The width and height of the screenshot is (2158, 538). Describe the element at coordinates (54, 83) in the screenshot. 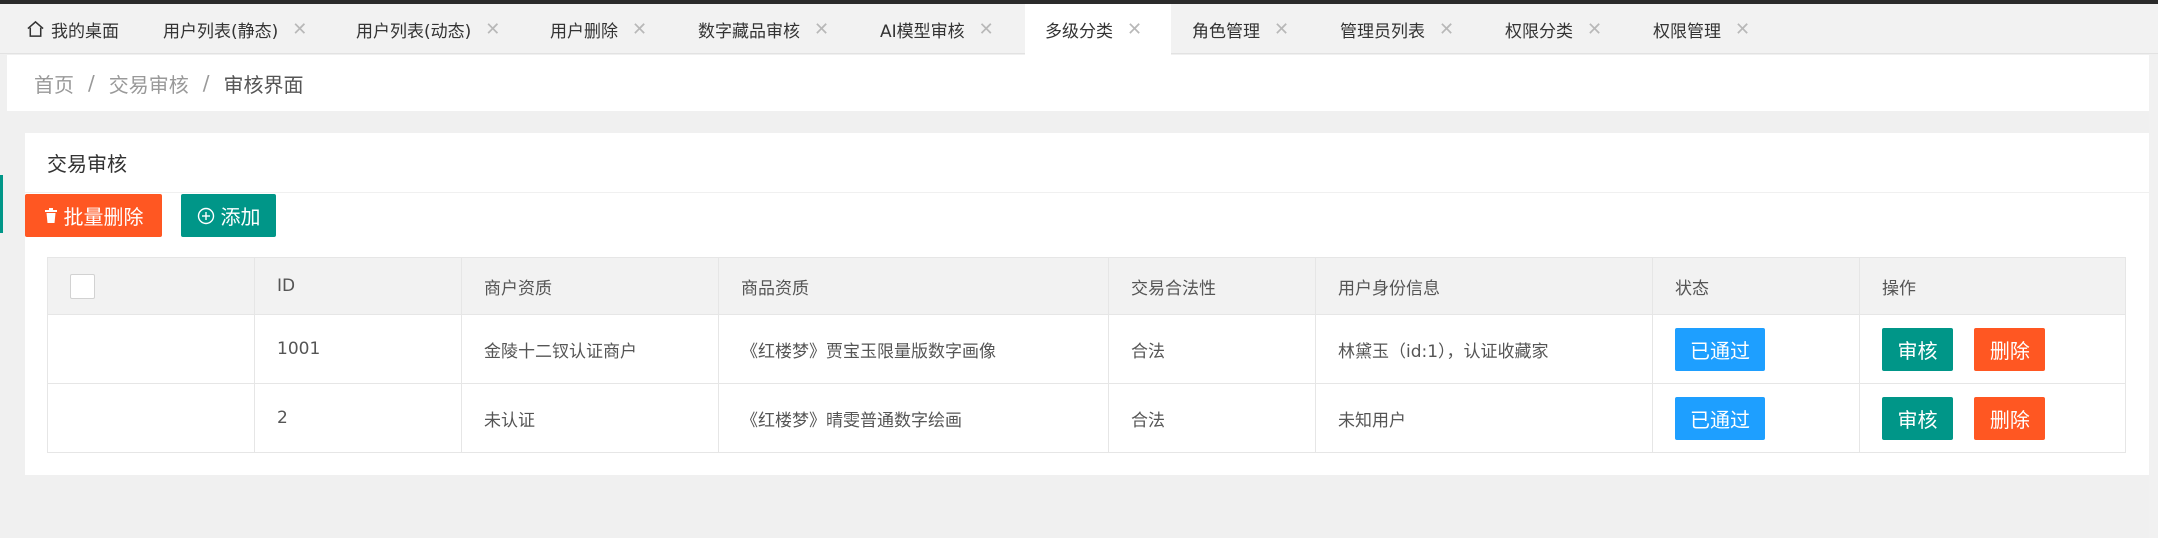

I see `breadcrumb-home: 首页` at that location.